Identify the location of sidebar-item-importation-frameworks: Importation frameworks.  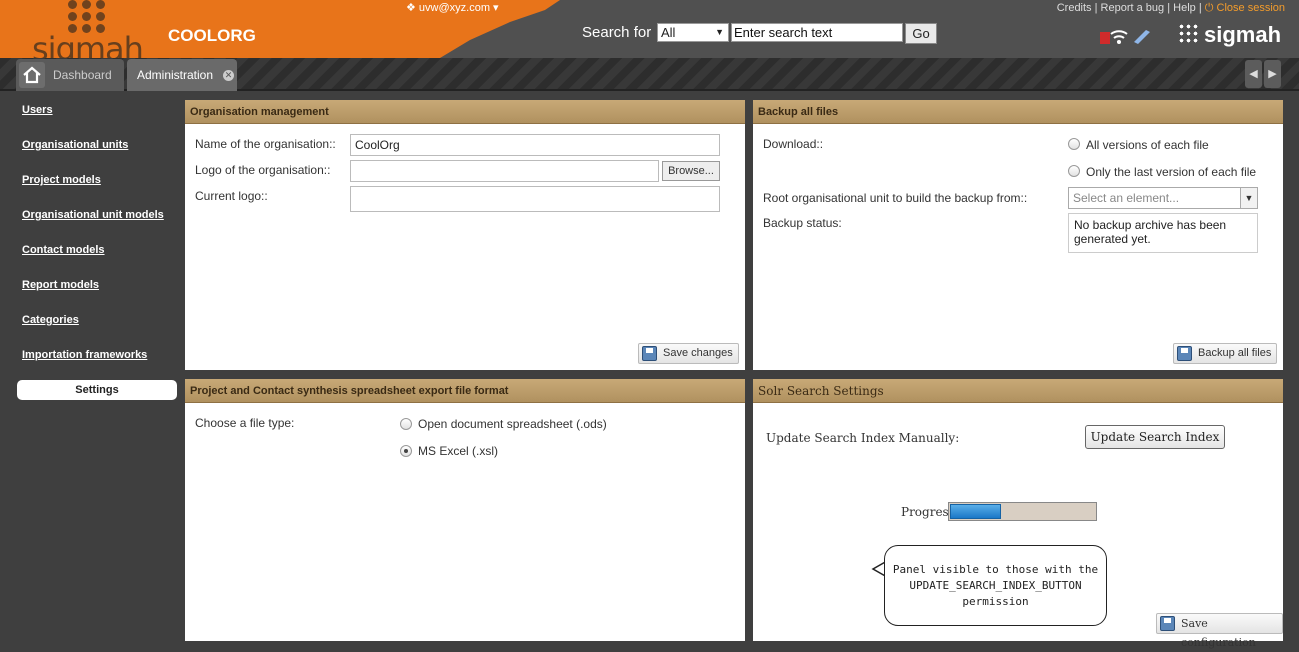
(84, 355).